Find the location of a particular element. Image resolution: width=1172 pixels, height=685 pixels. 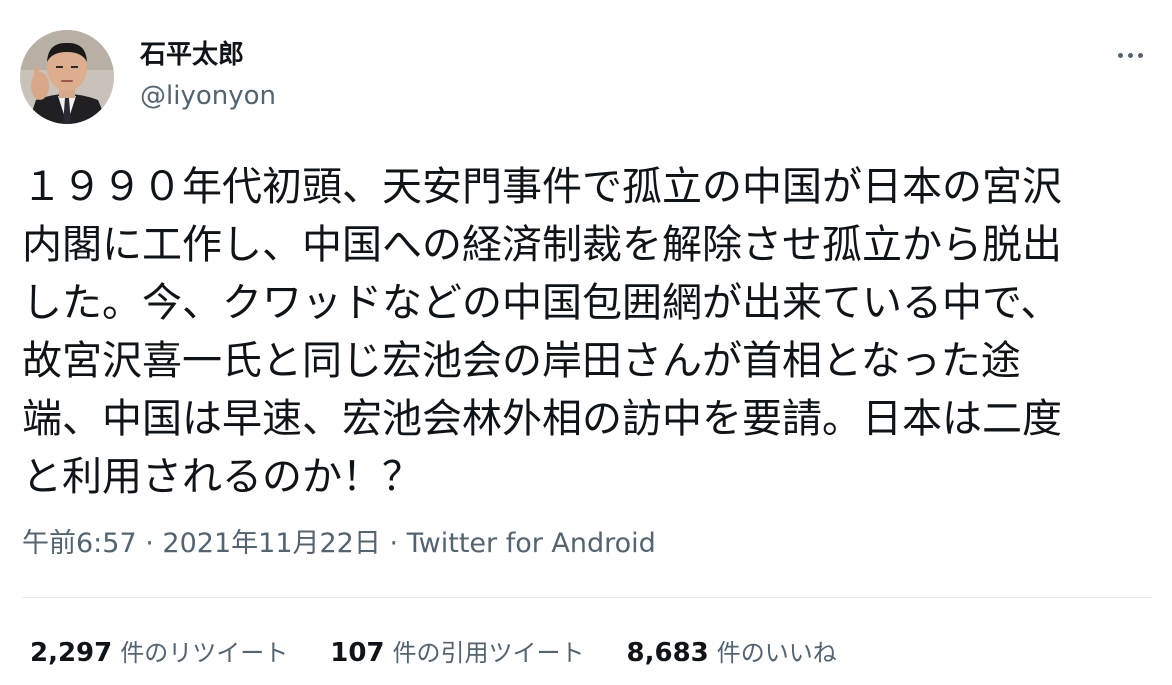

divider is located at coordinates (587, 597).